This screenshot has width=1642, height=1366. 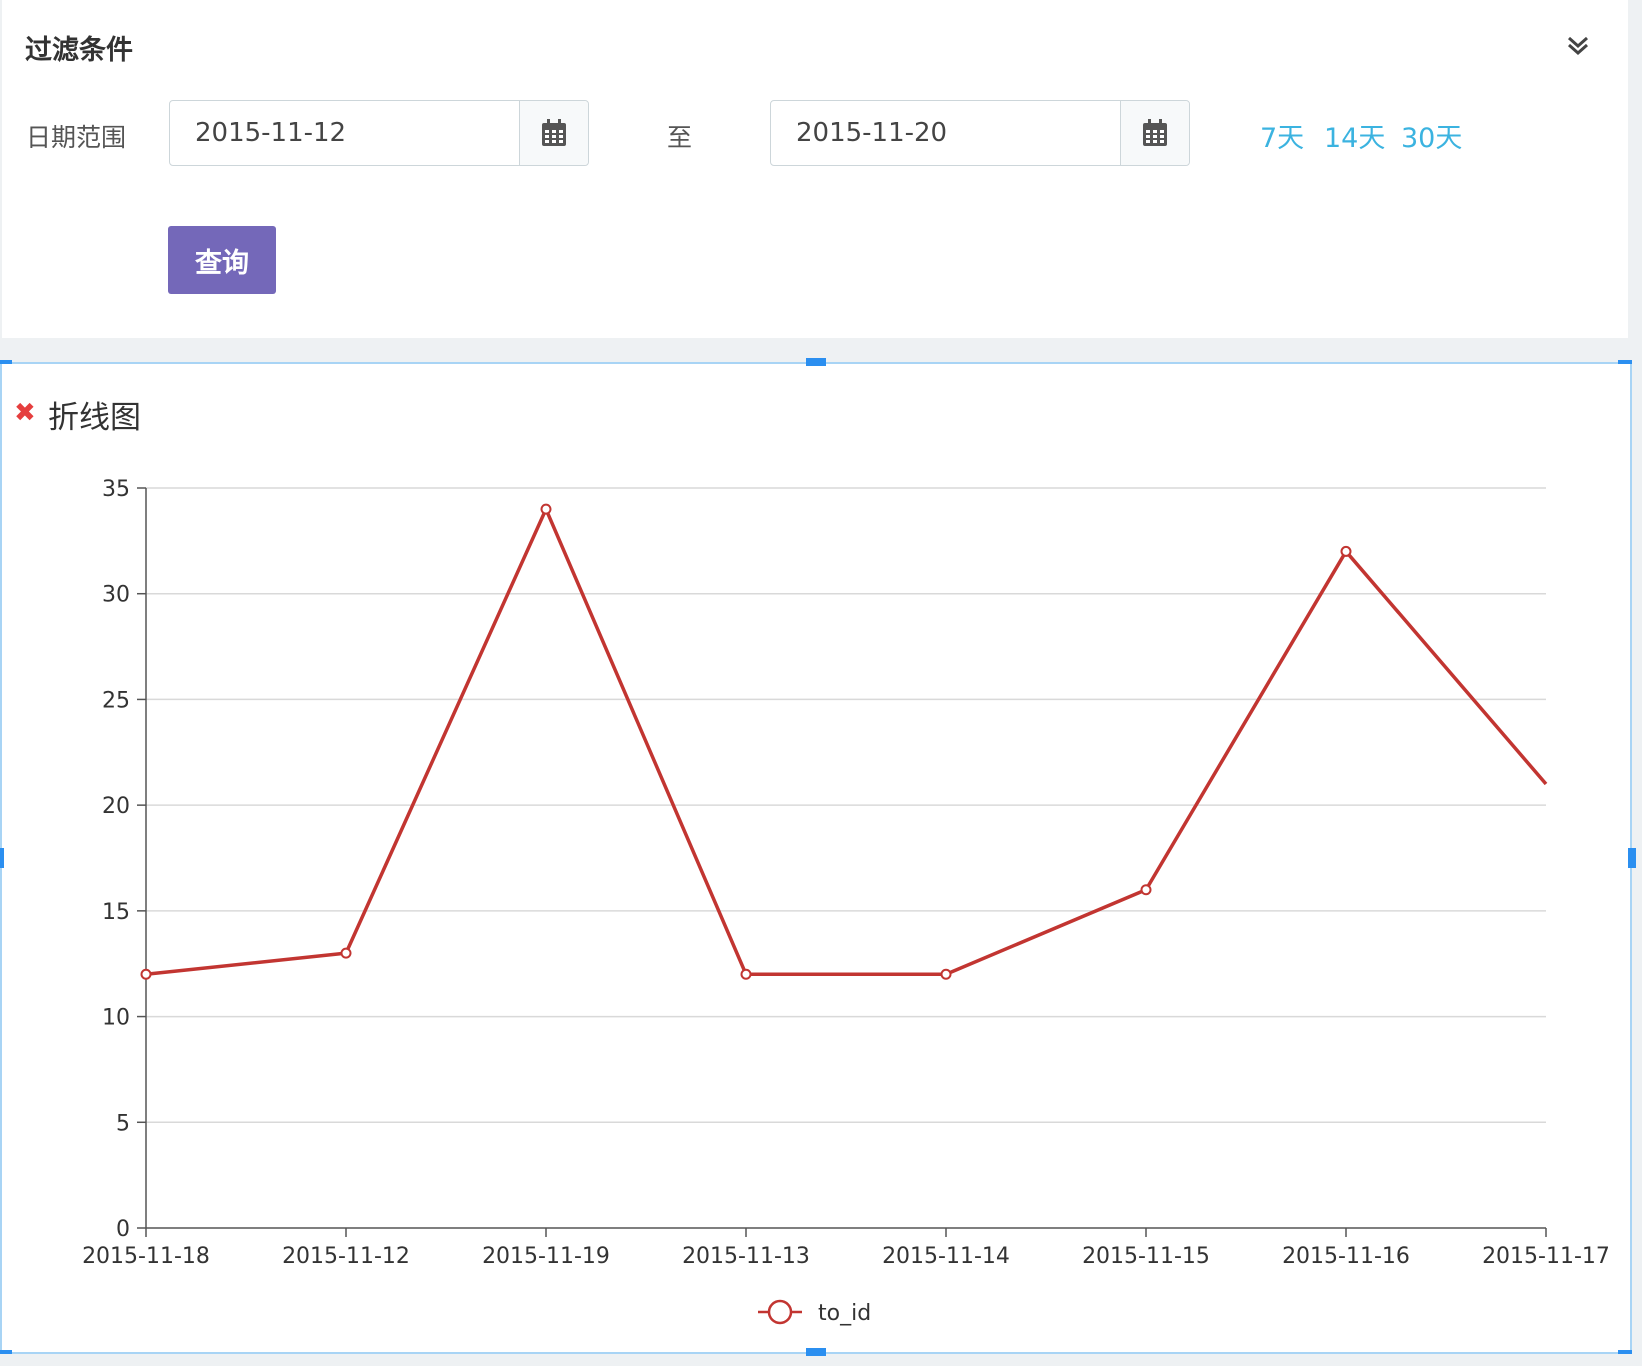 What do you see at coordinates (1578, 45) in the screenshot?
I see `double-chevron-down-icon` at bounding box center [1578, 45].